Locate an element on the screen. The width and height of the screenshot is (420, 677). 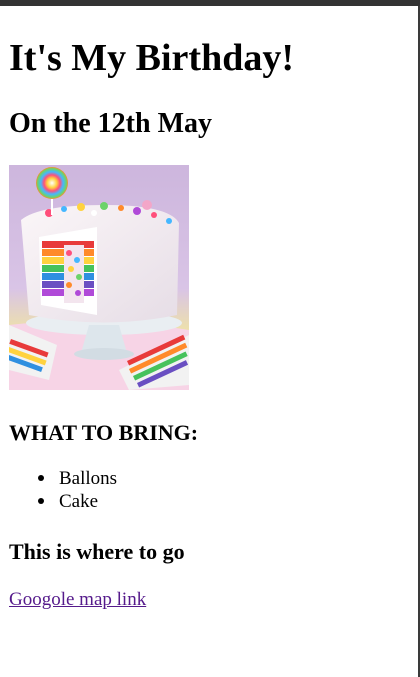
bring-list: Ballons Cake is located at coordinates (63, 490).